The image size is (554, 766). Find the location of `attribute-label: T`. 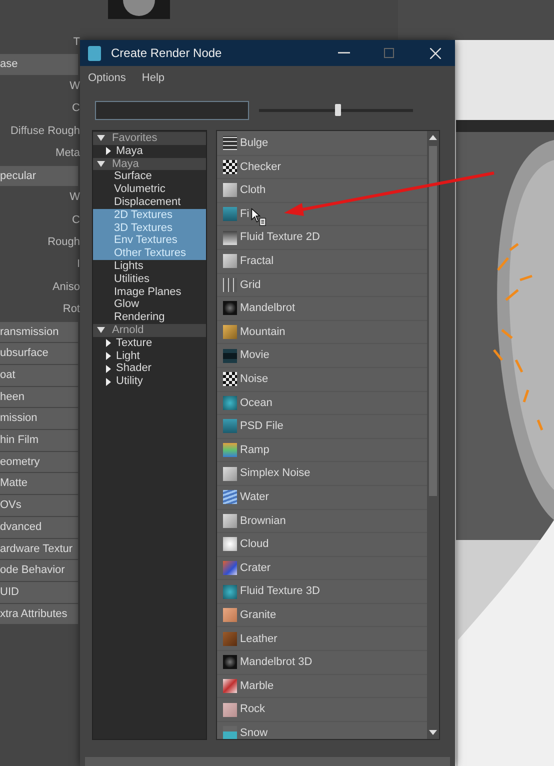

attribute-label: T is located at coordinates (76, 42).